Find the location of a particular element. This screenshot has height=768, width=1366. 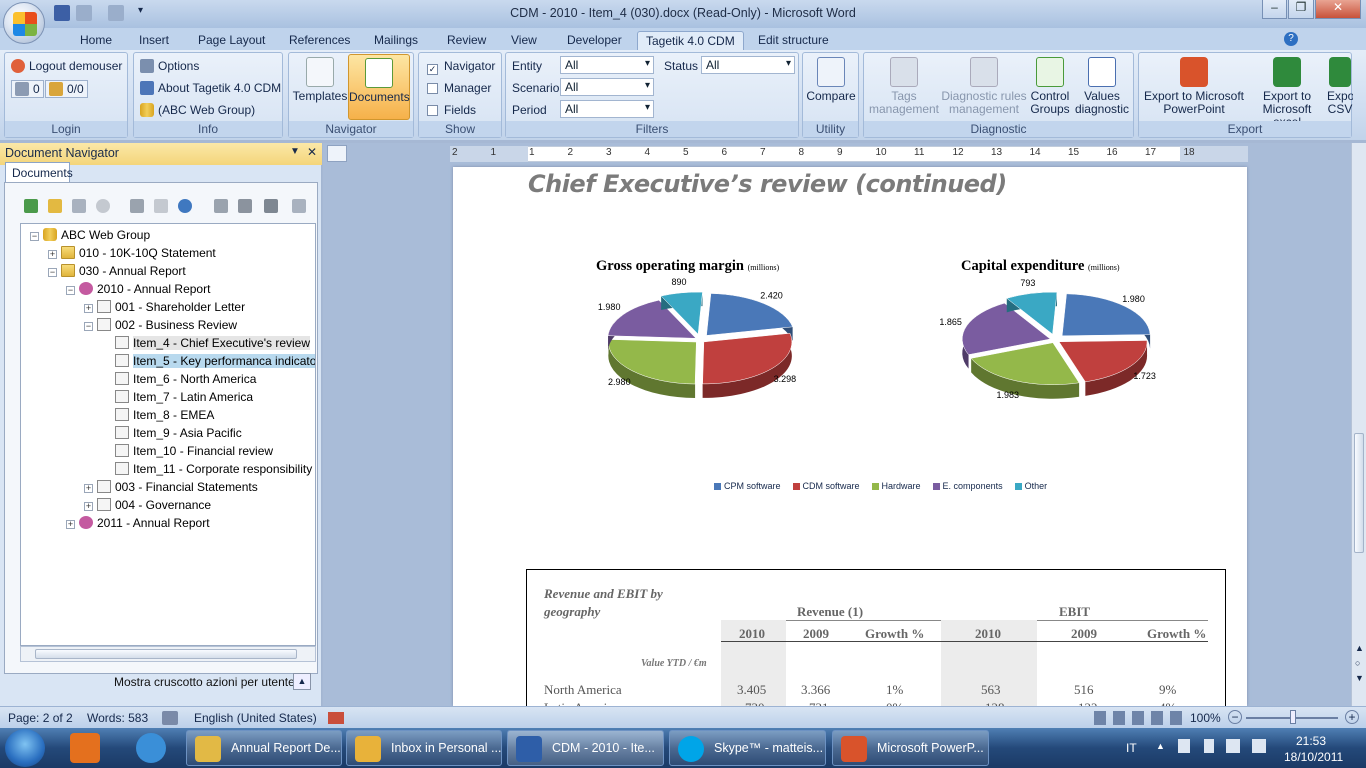

network-icon is located at coordinates (1233, 746).